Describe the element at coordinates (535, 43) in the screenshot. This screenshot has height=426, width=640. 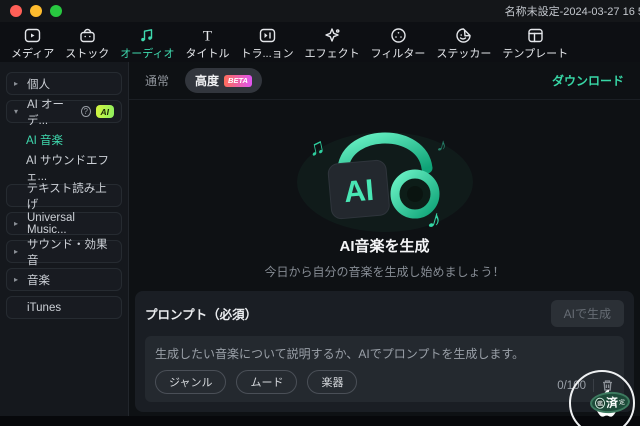
I see `tab-template: テンプレート` at that location.